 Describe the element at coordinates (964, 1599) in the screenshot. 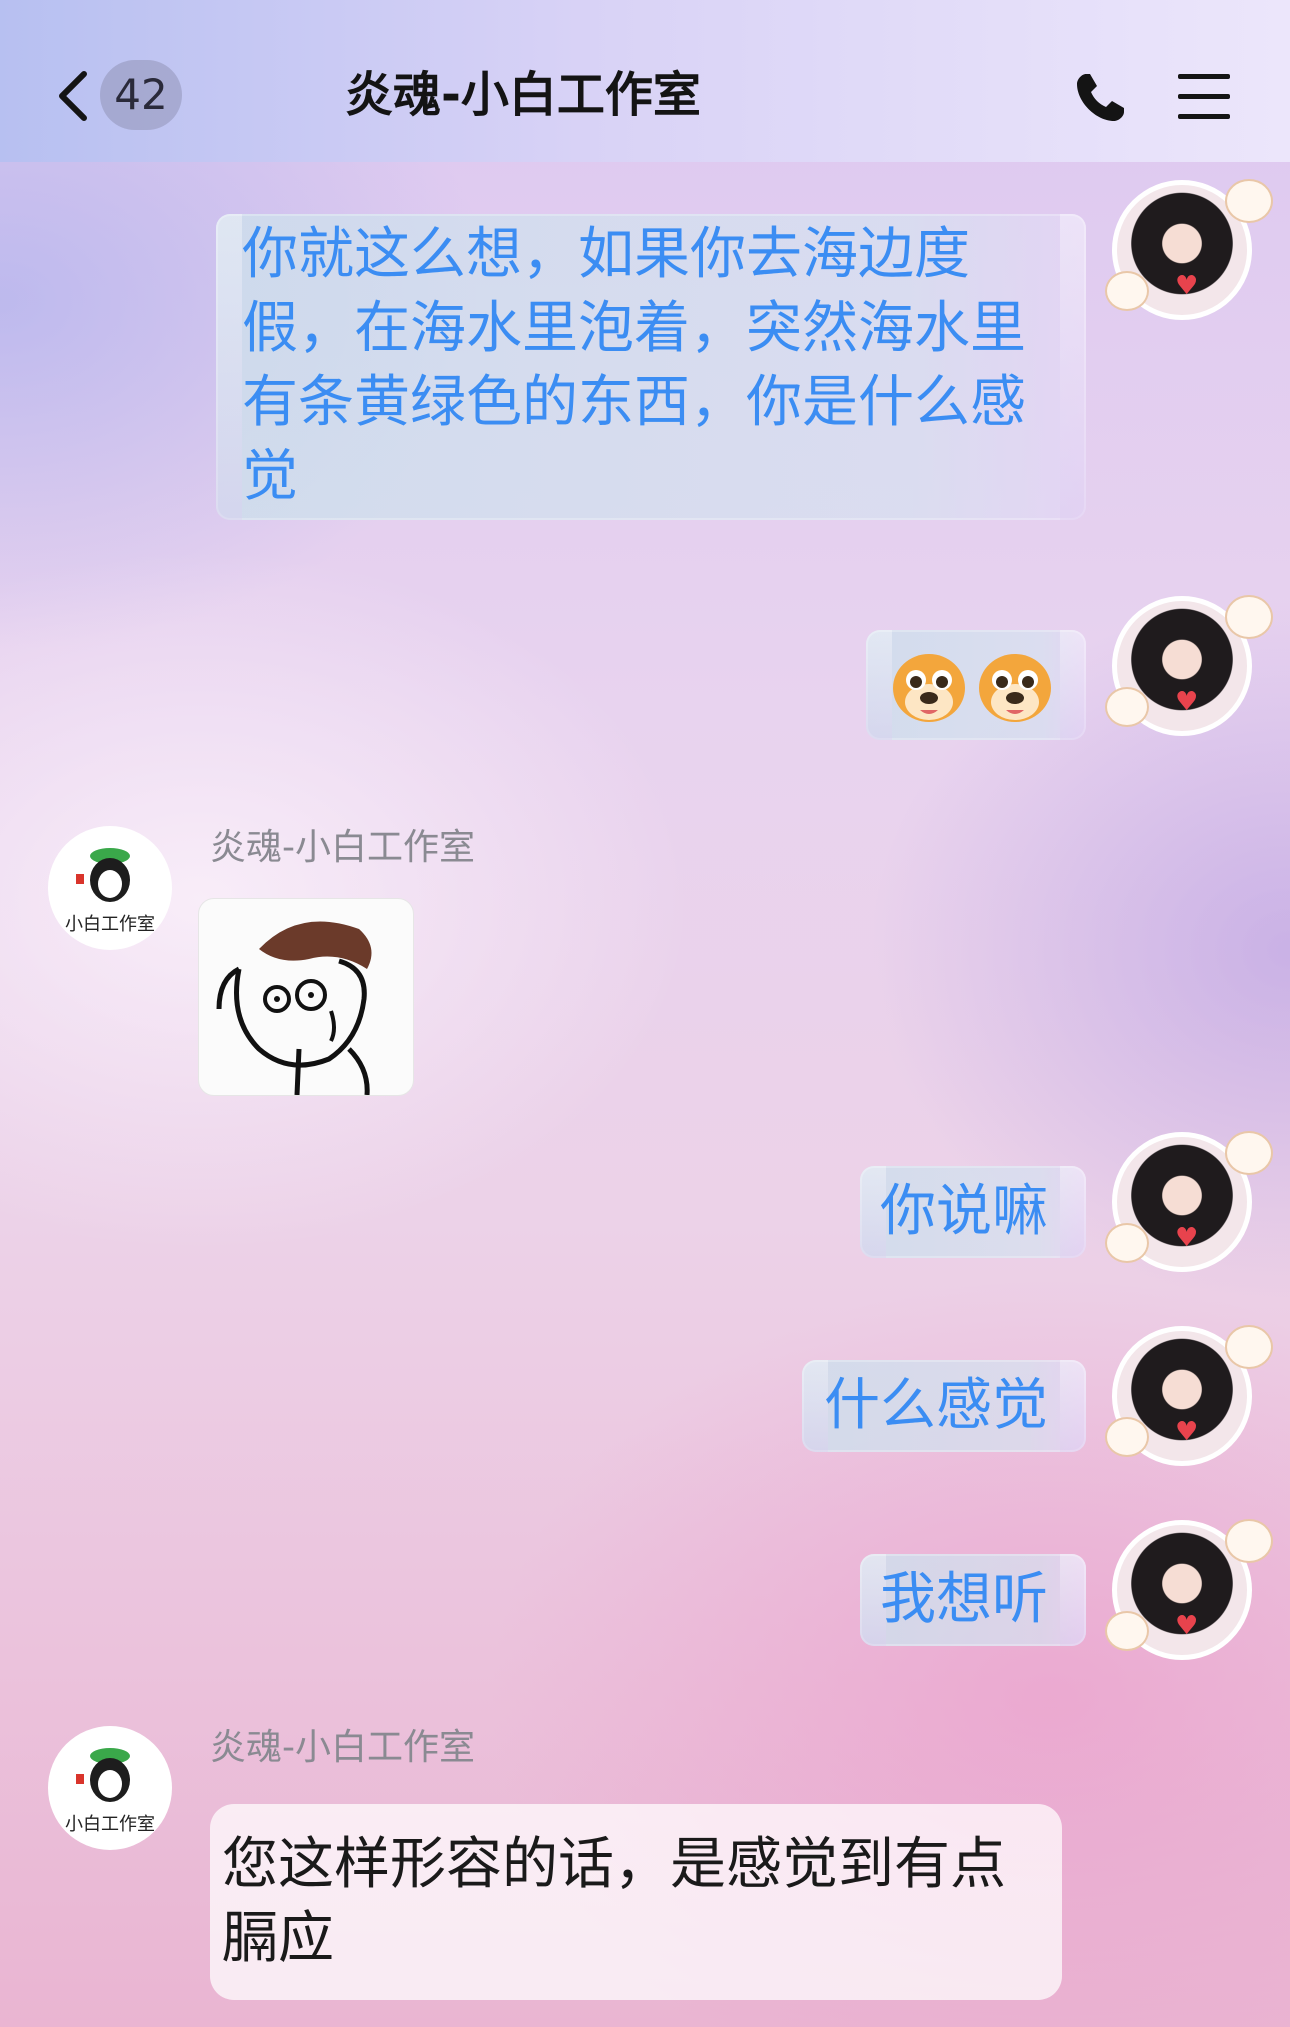

I see `message-text: 我想听` at that location.